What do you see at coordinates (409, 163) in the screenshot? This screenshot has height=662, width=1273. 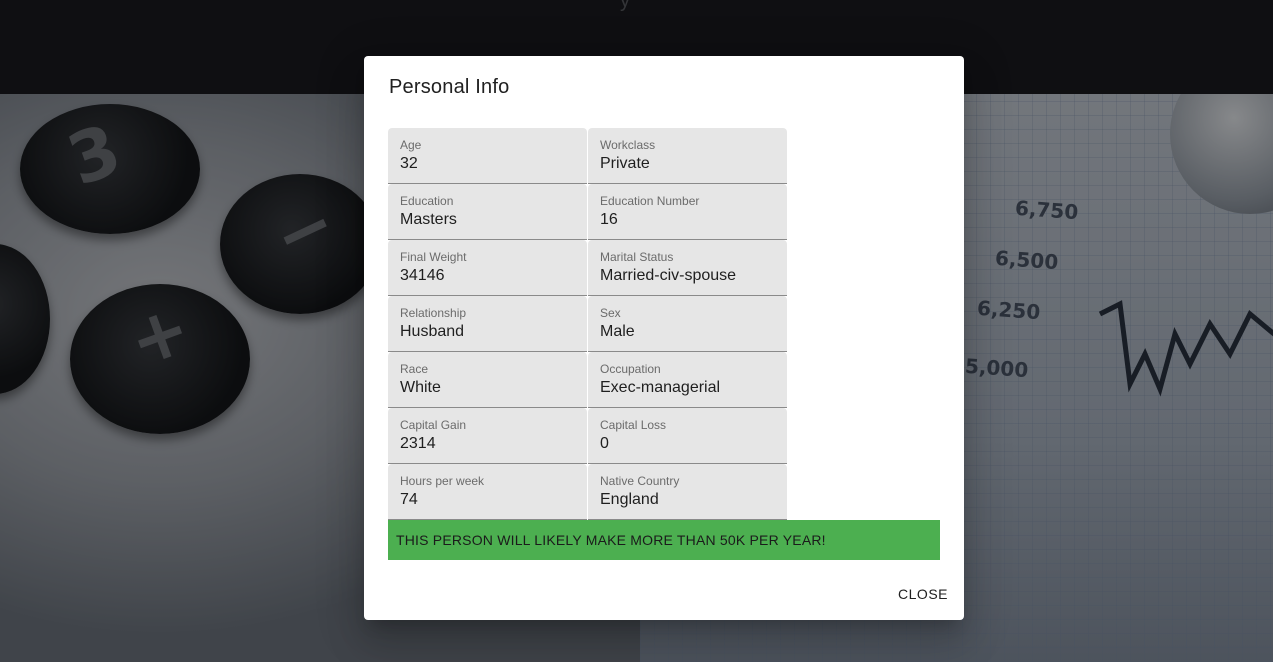 I see `field-value: 32` at bounding box center [409, 163].